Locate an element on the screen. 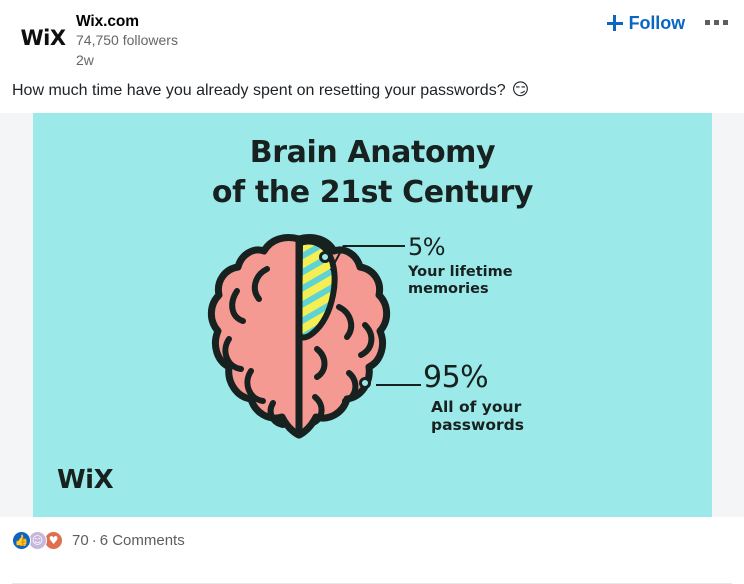 The width and height of the screenshot is (744, 584). post-header: WiX Wix.com 74,750 followers 2w Follow is located at coordinates (372, 36).